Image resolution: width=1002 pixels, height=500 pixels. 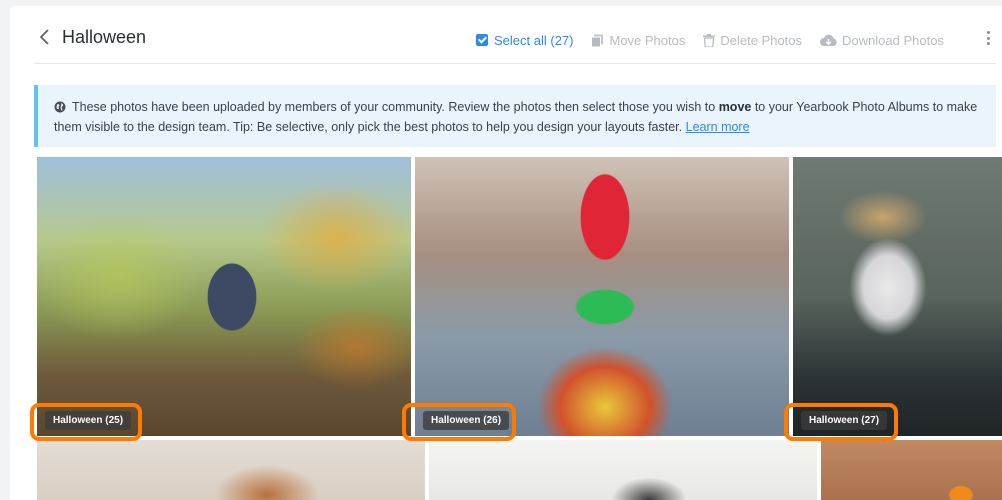 What do you see at coordinates (828, 40) in the screenshot?
I see `cloud-download-icon` at bounding box center [828, 40].